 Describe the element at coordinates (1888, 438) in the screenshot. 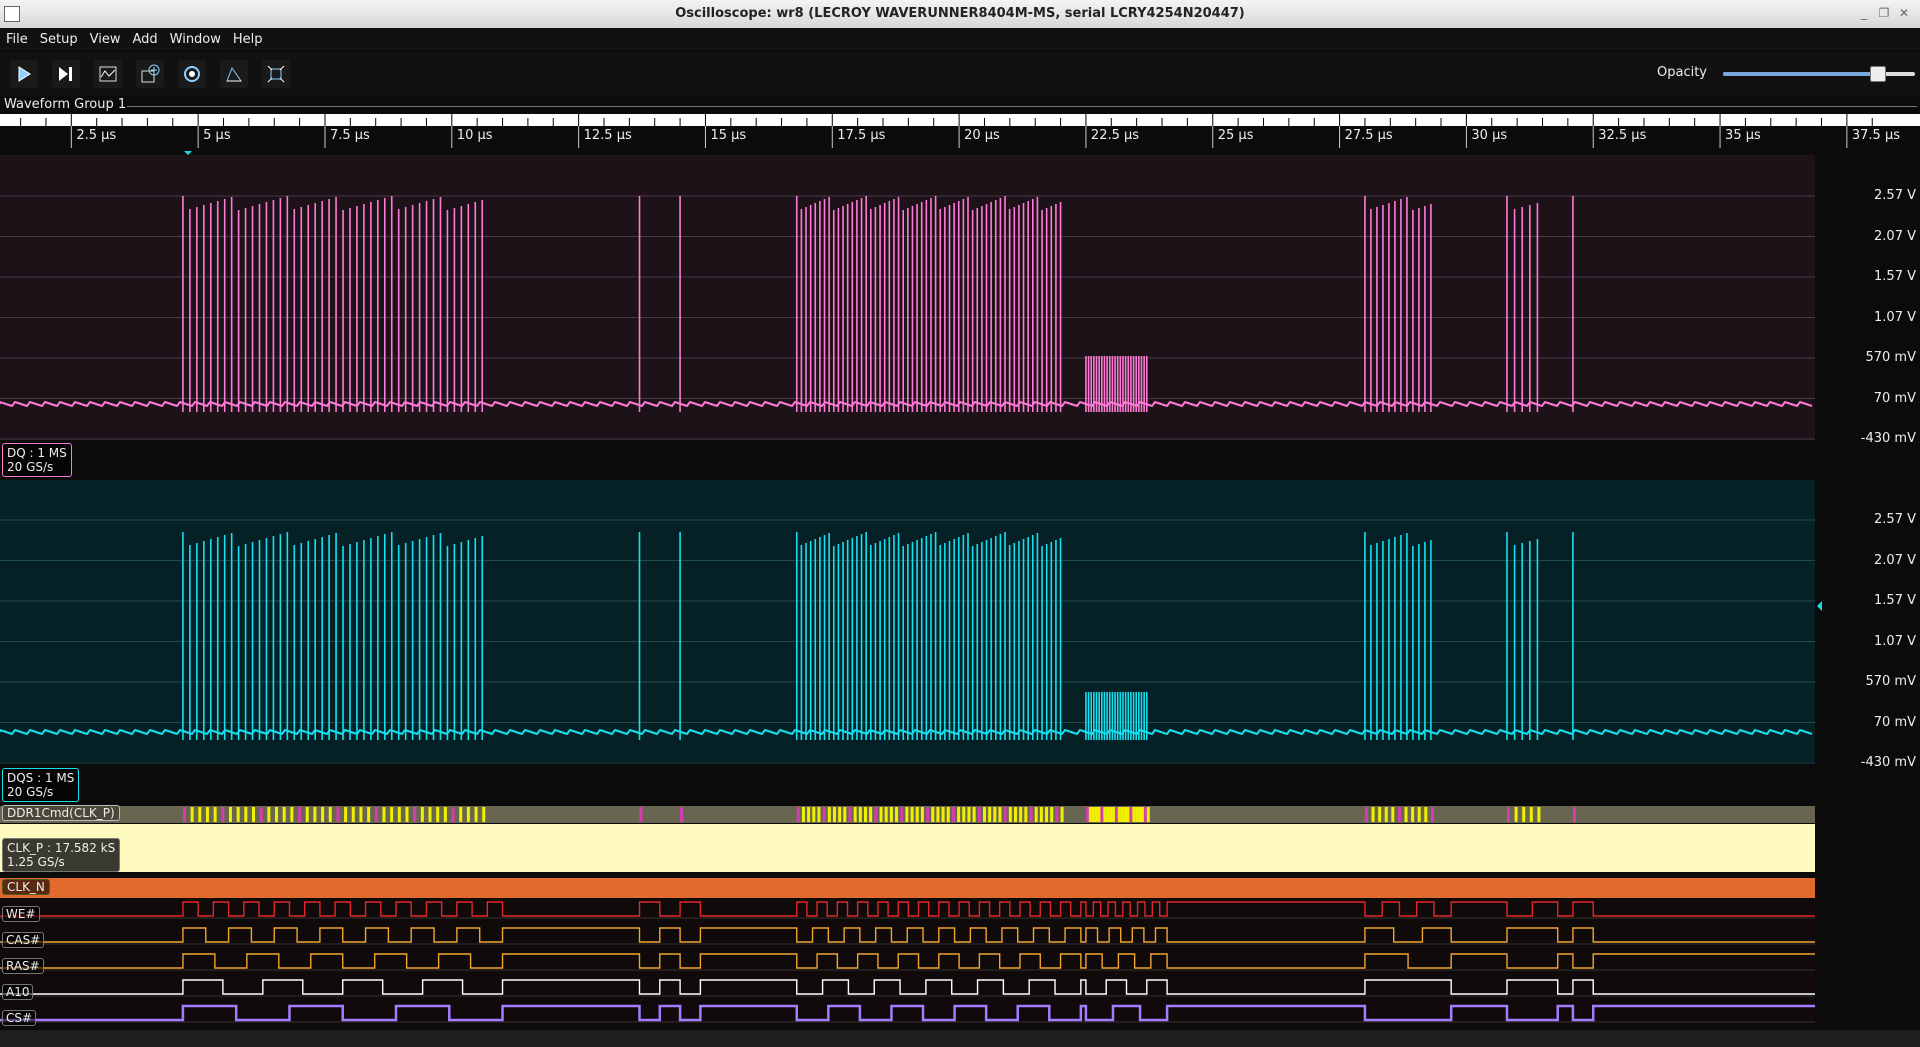

I see `voltage-tick-label: -430 mV` at that location.